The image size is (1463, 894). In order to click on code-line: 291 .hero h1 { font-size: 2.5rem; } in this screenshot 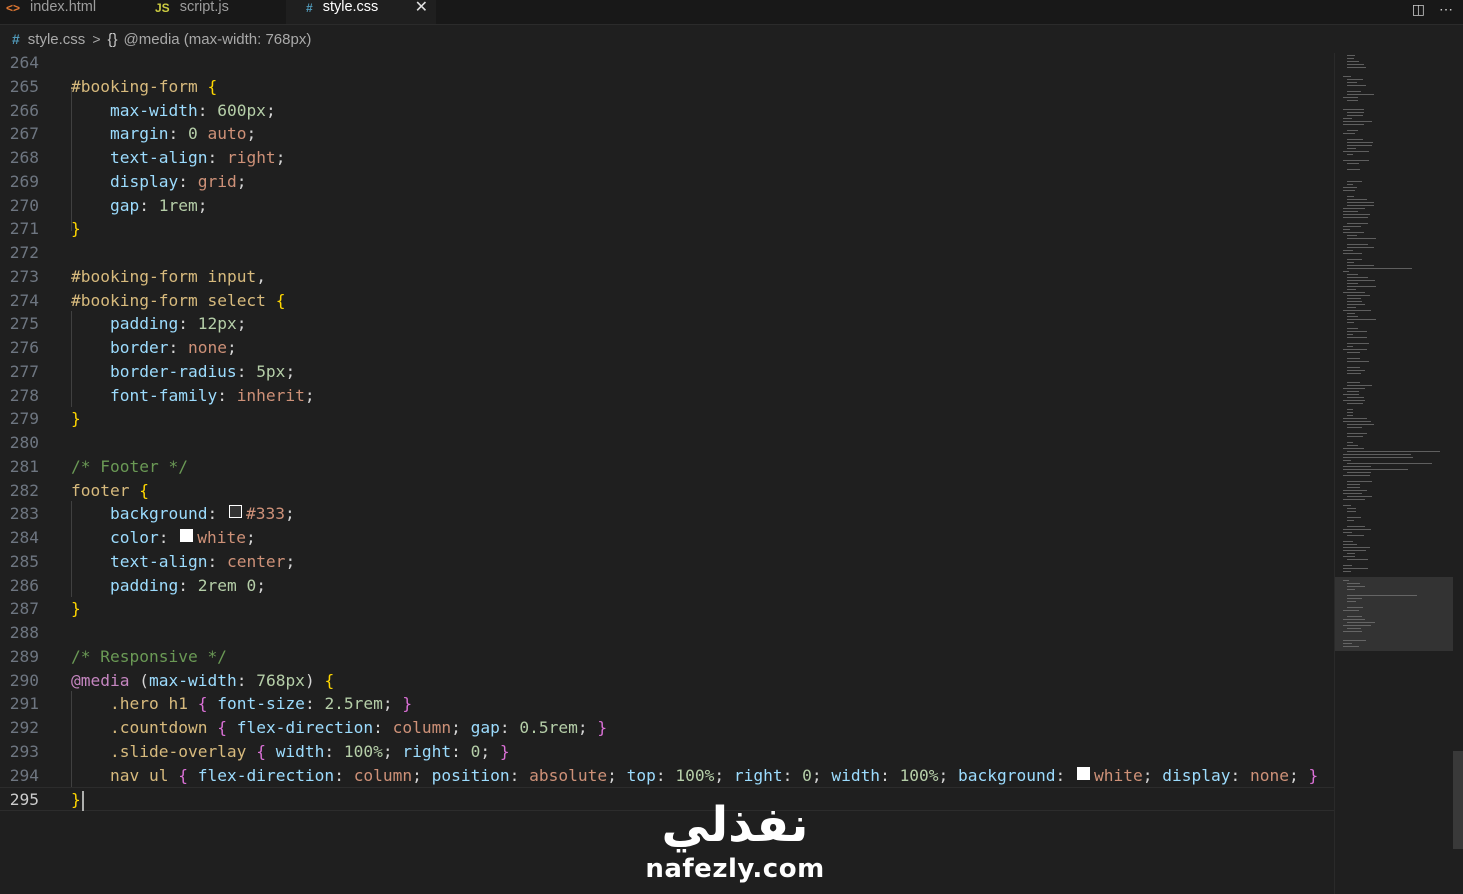, I will do `click(667, 704)`.